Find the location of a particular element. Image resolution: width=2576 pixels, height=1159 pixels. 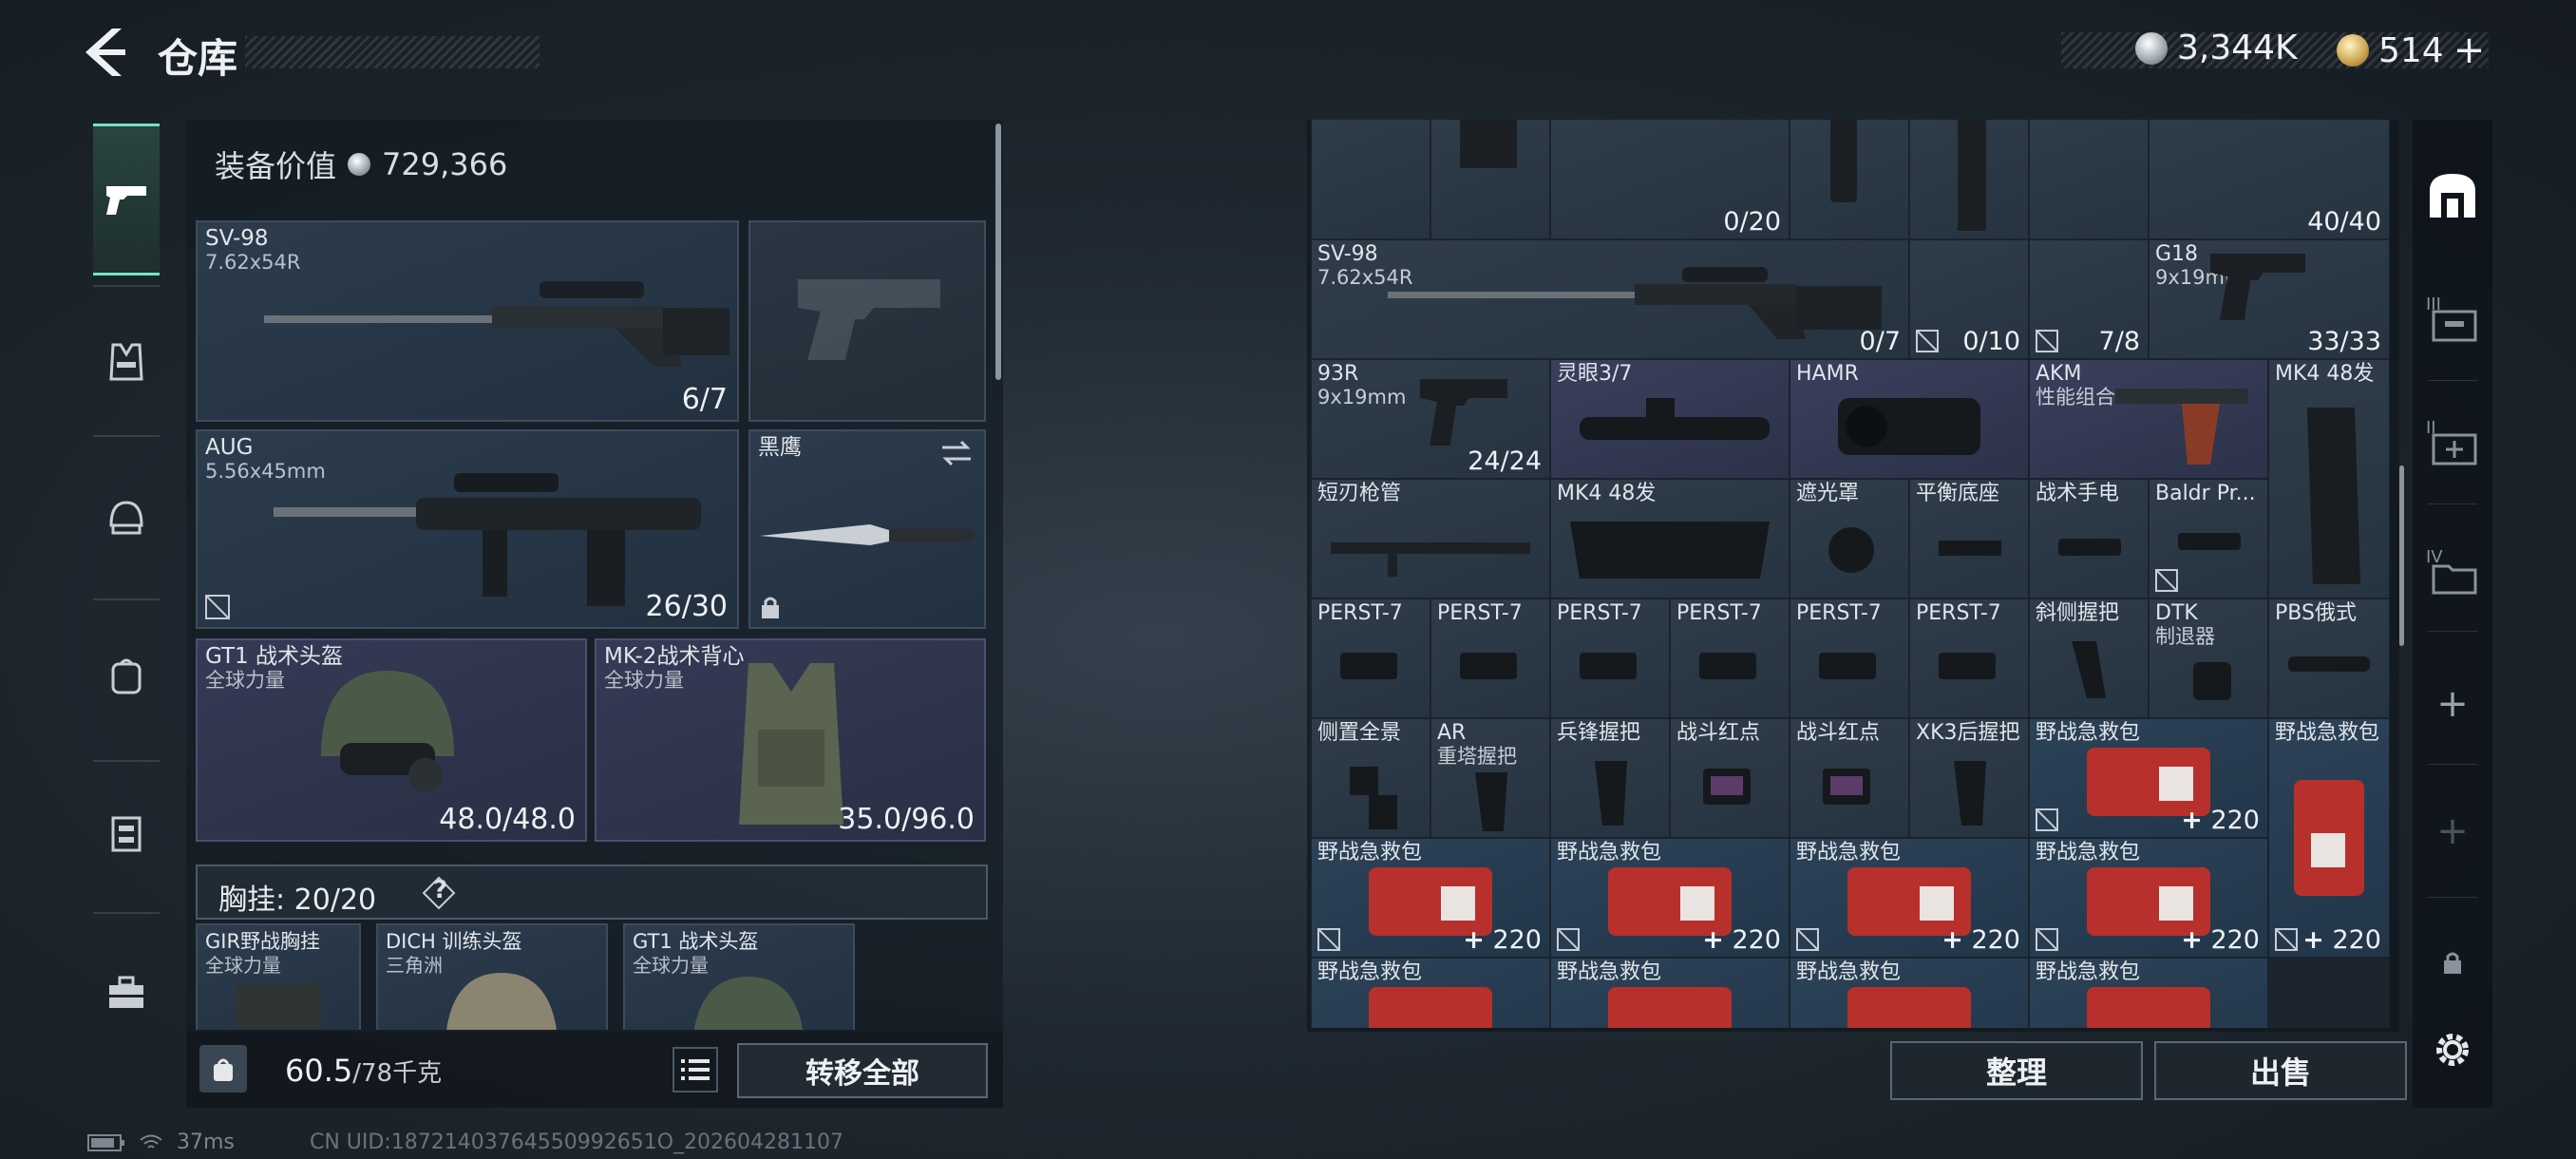

item-name: 93R is located at coordinates (1338, 374).